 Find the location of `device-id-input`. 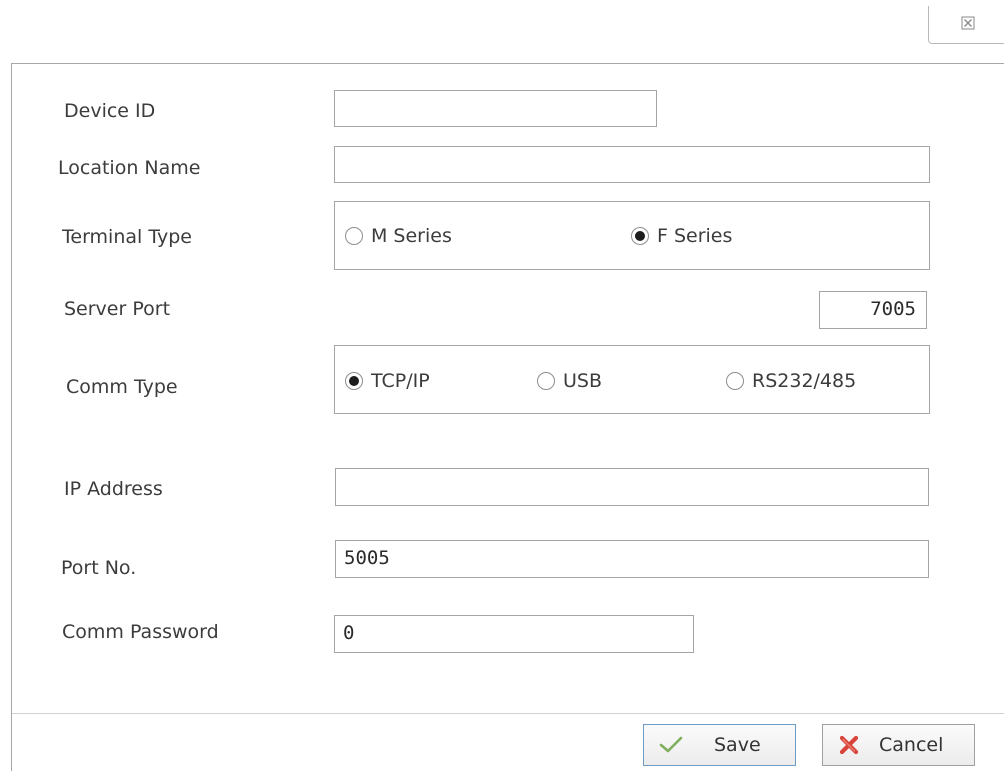

device-id-input is located at coordinates (495, 108).